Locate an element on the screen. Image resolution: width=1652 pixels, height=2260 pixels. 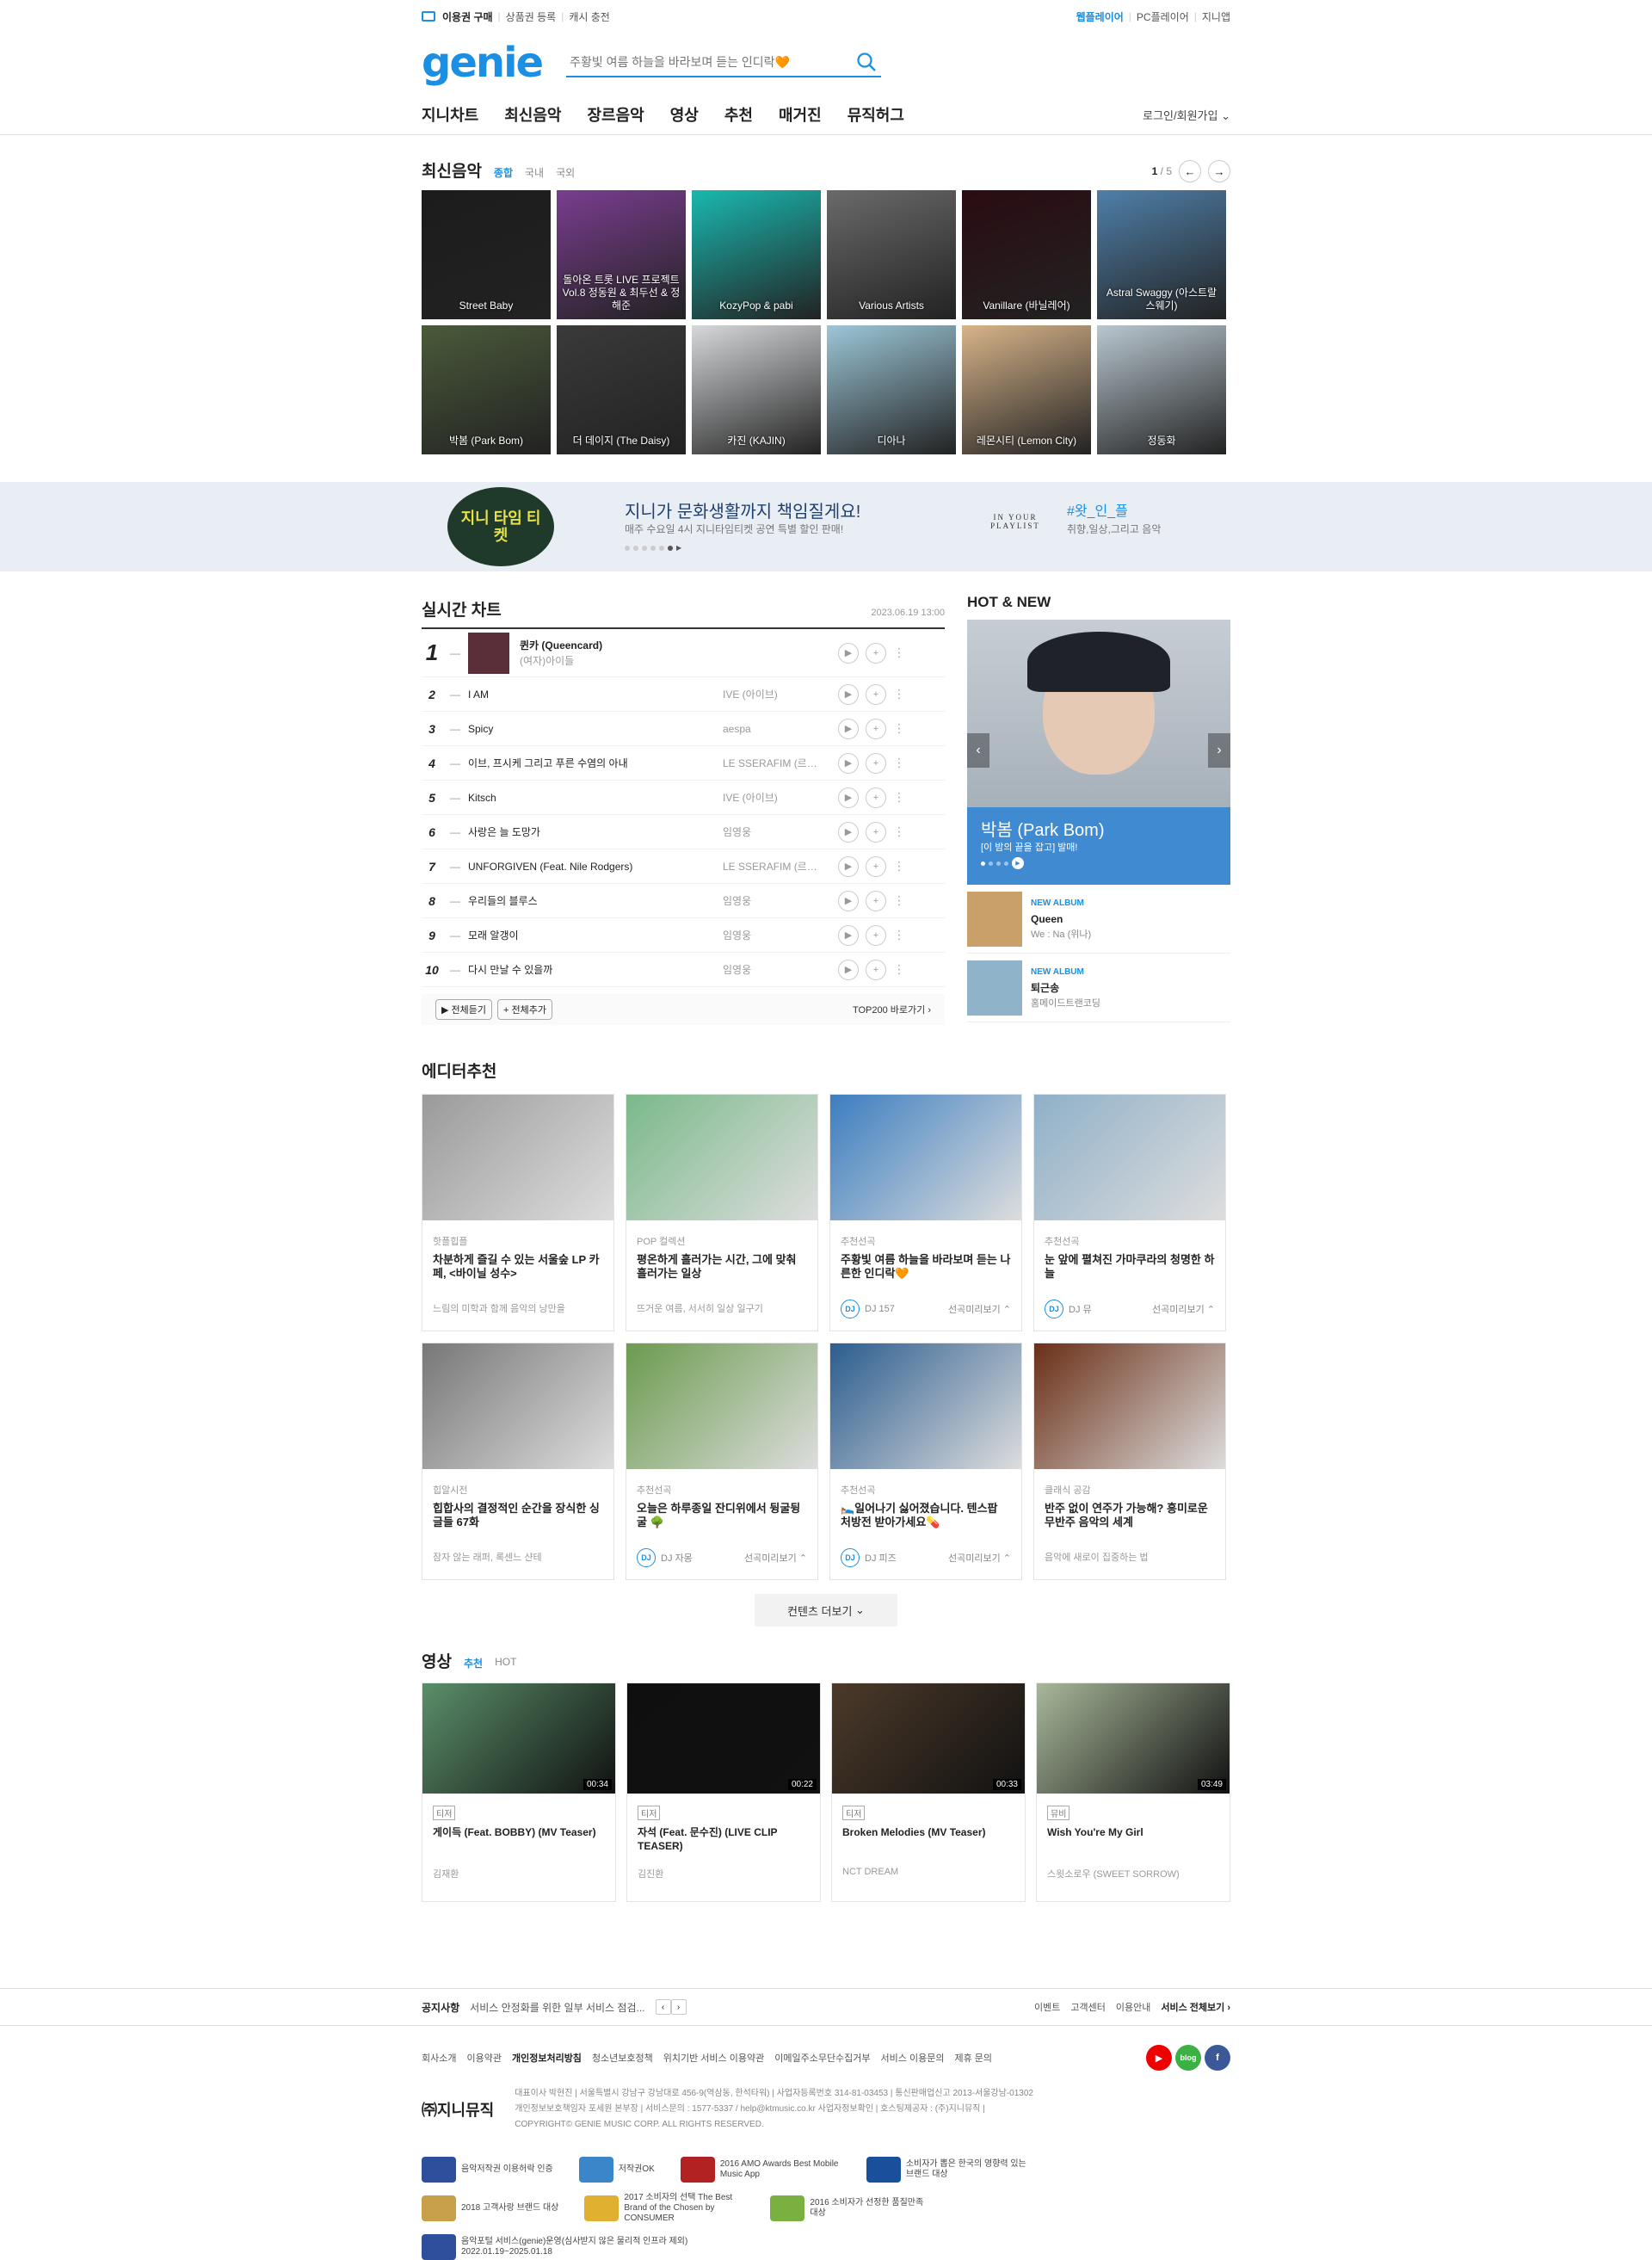
album-card: Various Artists is located at coordinates (891, 254).